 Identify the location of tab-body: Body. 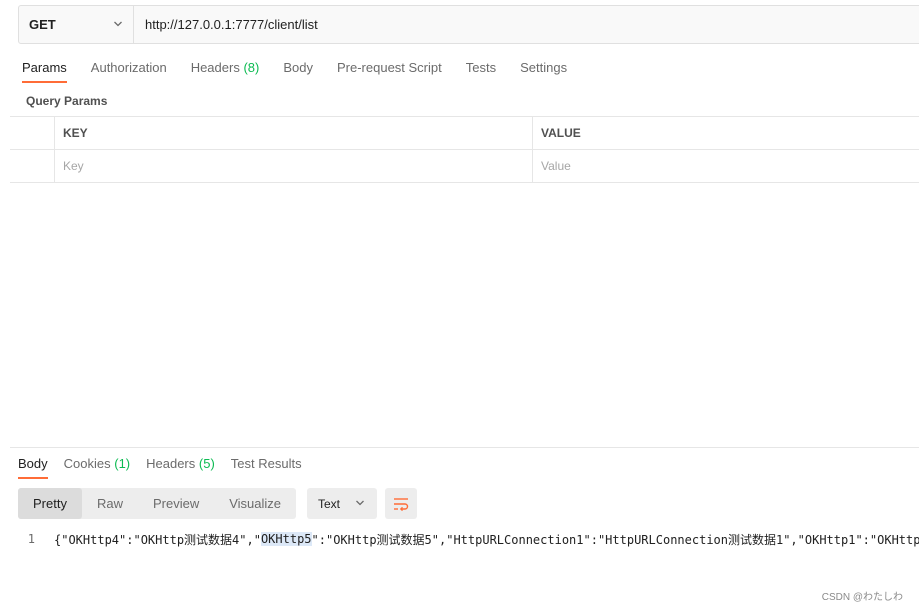
(298, 72).